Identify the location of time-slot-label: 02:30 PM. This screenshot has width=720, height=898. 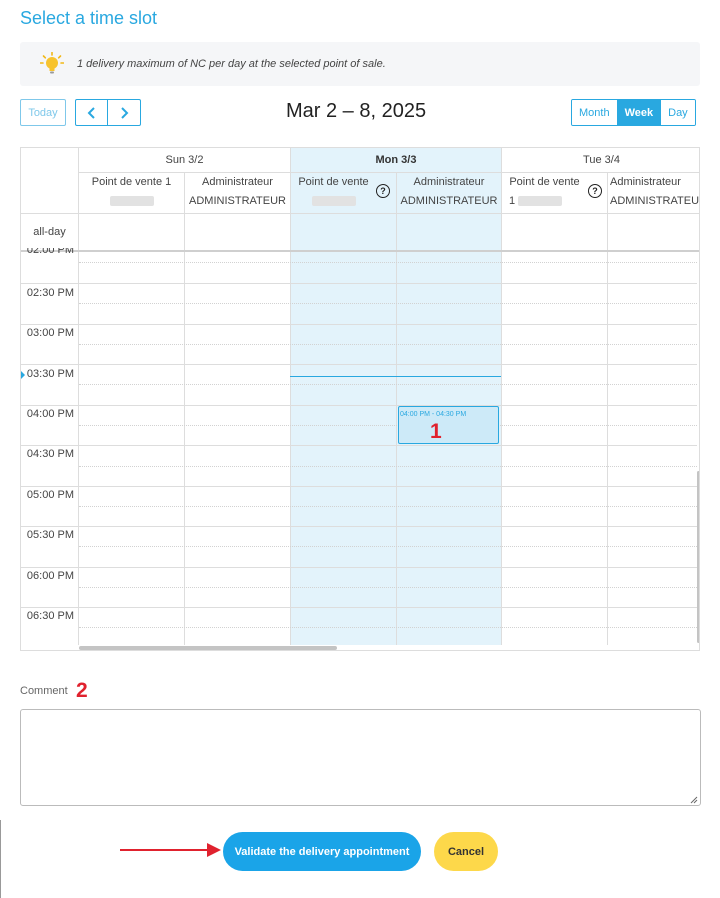
(50, 293).